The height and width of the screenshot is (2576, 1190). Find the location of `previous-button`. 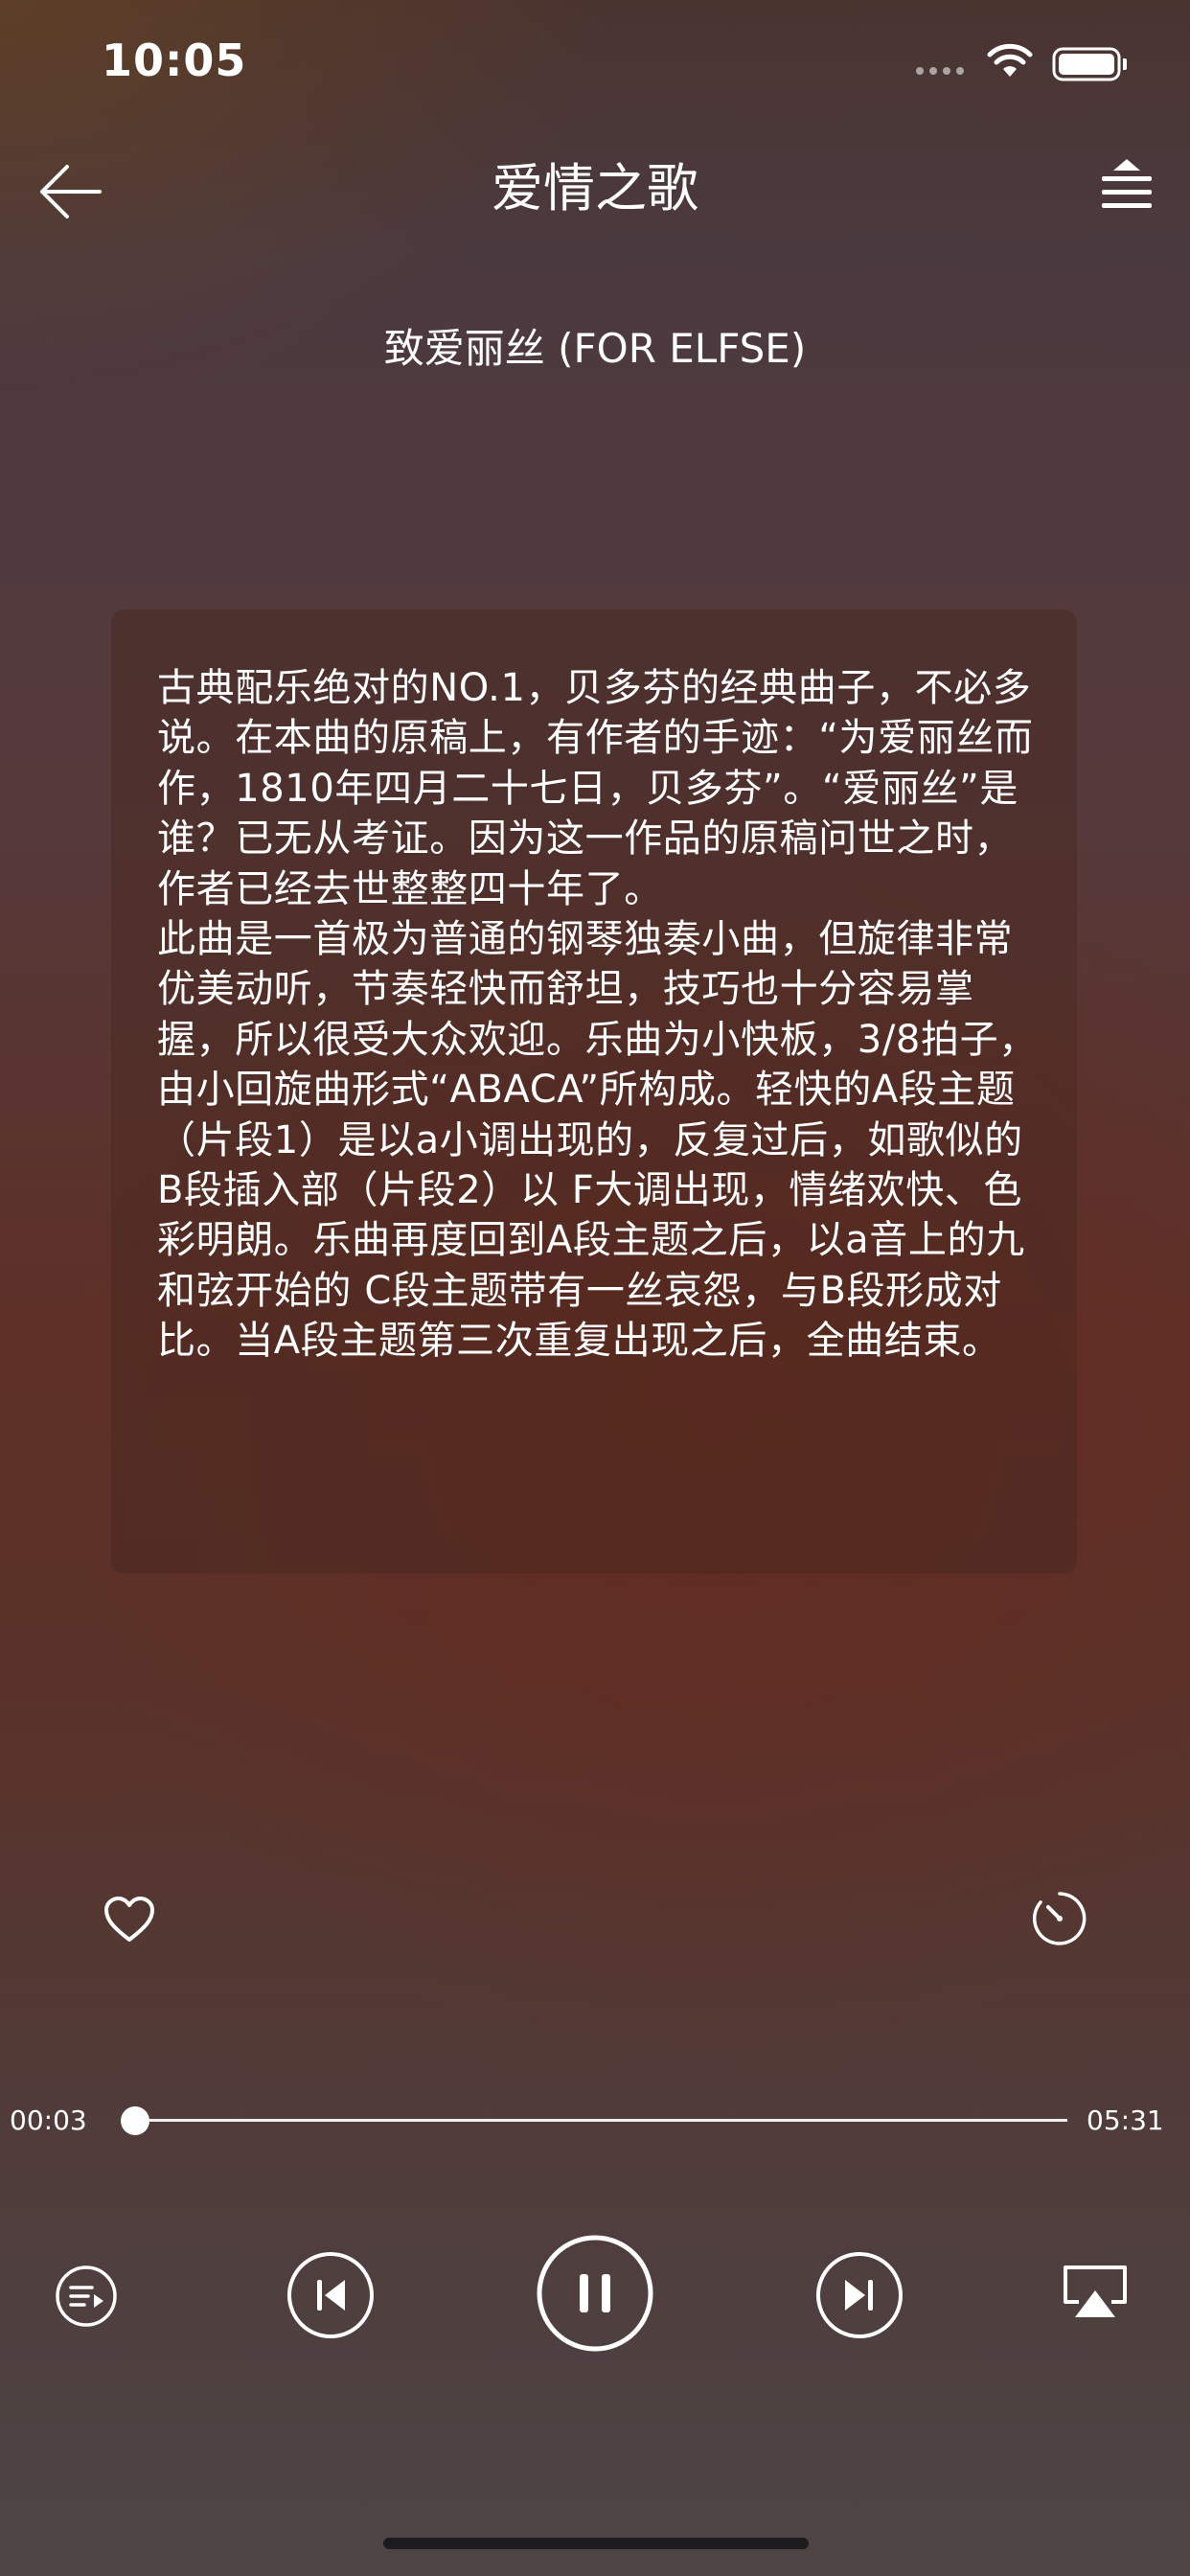

previous-button is located at coordinates (331, 2295).